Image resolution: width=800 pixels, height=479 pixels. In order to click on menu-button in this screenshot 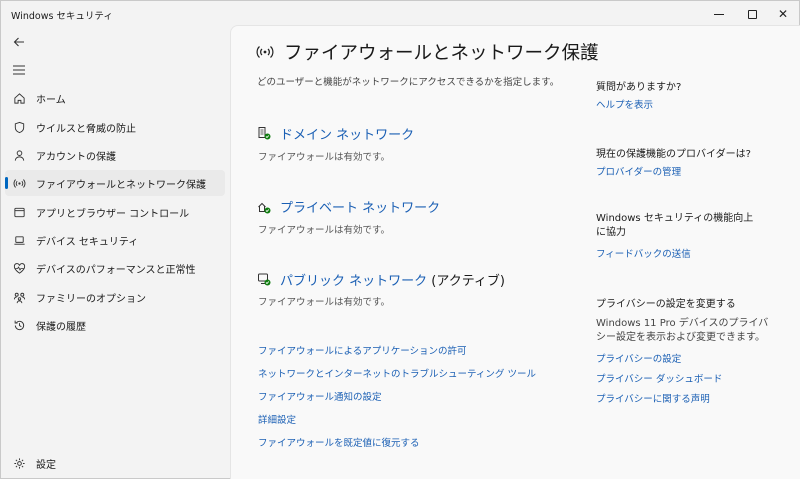, I will do `click(19, 70)`.